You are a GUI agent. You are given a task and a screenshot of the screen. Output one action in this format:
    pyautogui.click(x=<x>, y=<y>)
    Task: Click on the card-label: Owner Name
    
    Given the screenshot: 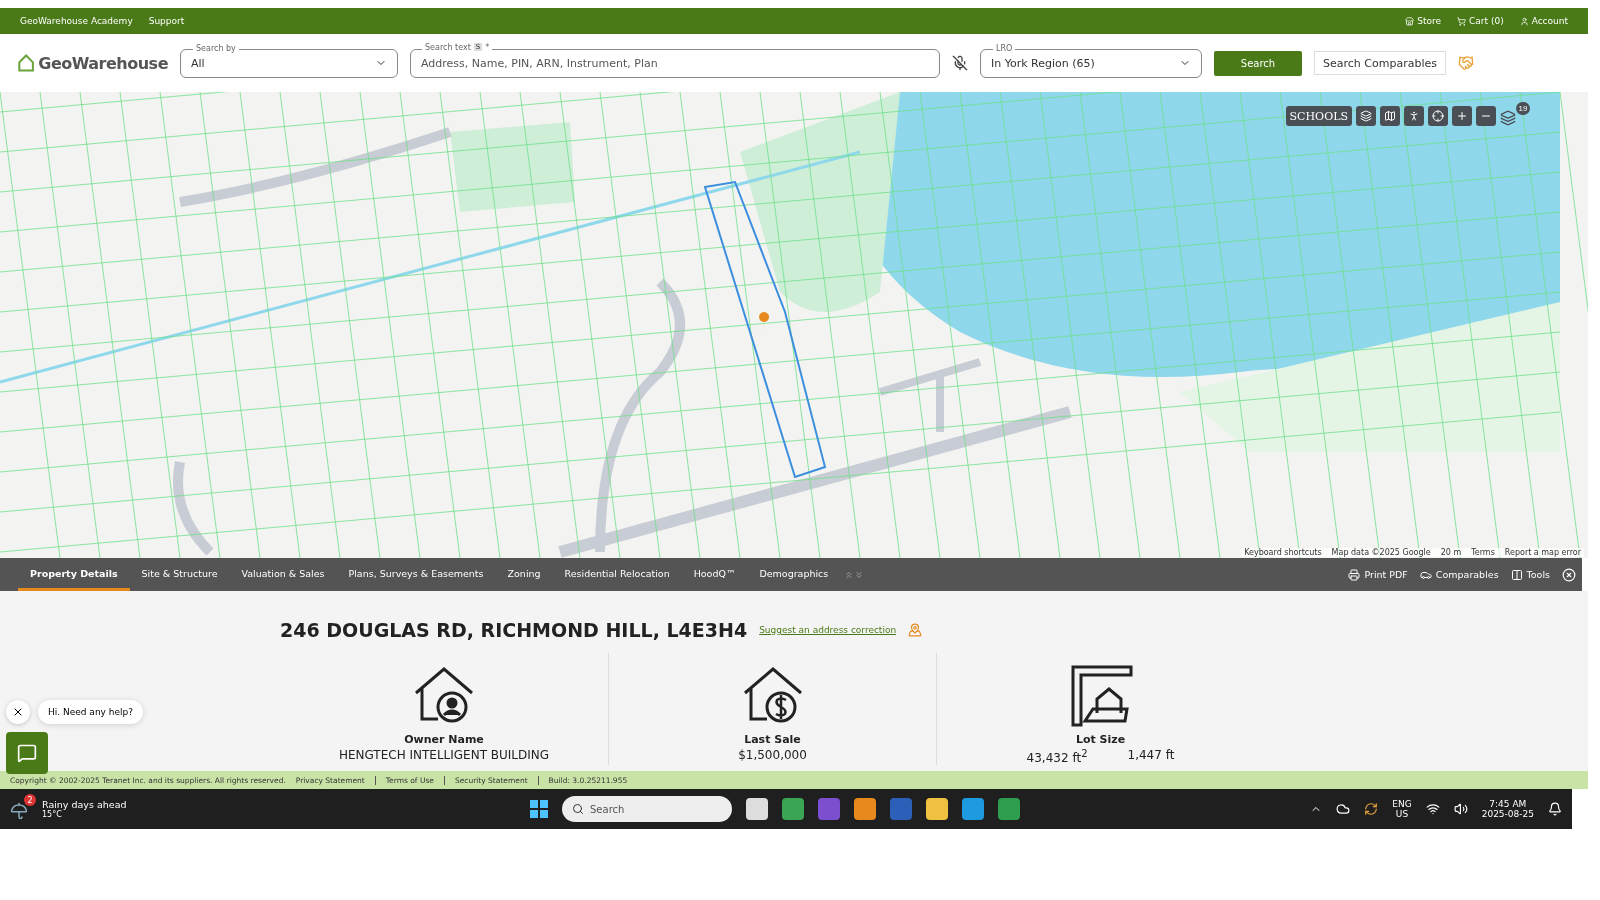 What is the action you would take?
    pyautogui.click(x=444, y=739)
    